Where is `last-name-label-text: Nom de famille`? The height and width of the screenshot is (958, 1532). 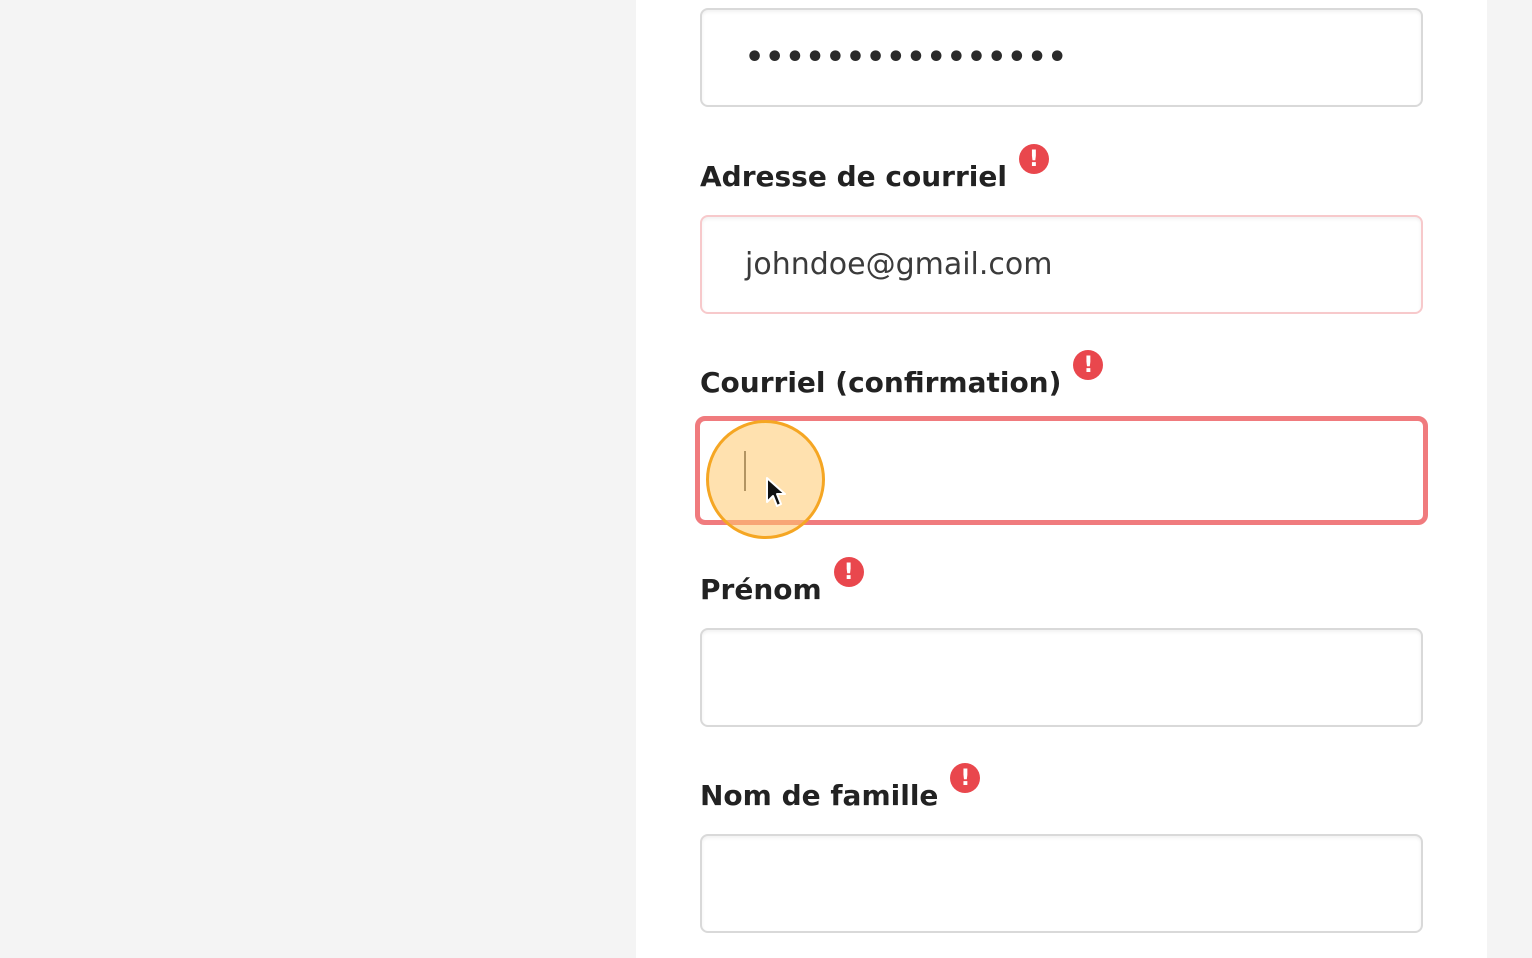 last-name-label-text: Nom de famille is located at coordinates (819, 795).